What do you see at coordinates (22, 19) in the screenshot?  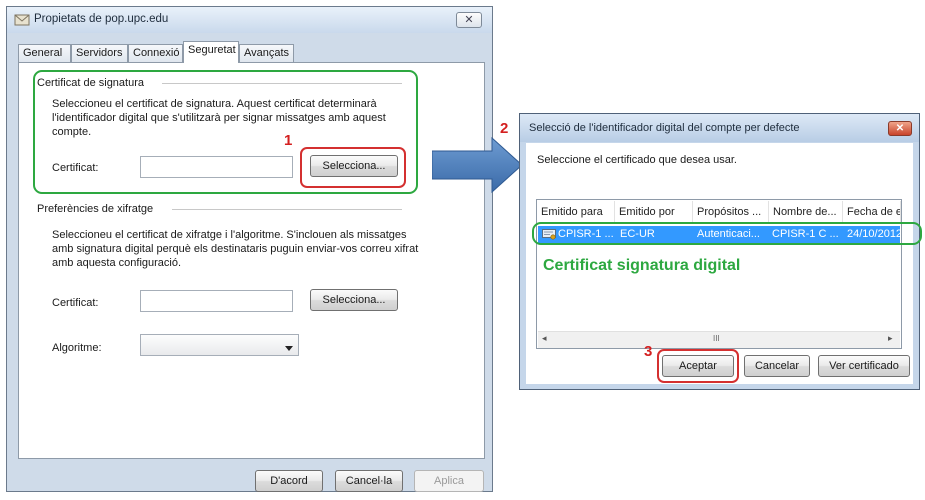 I see `mail-app-icon` at bounding box center [22, 19].